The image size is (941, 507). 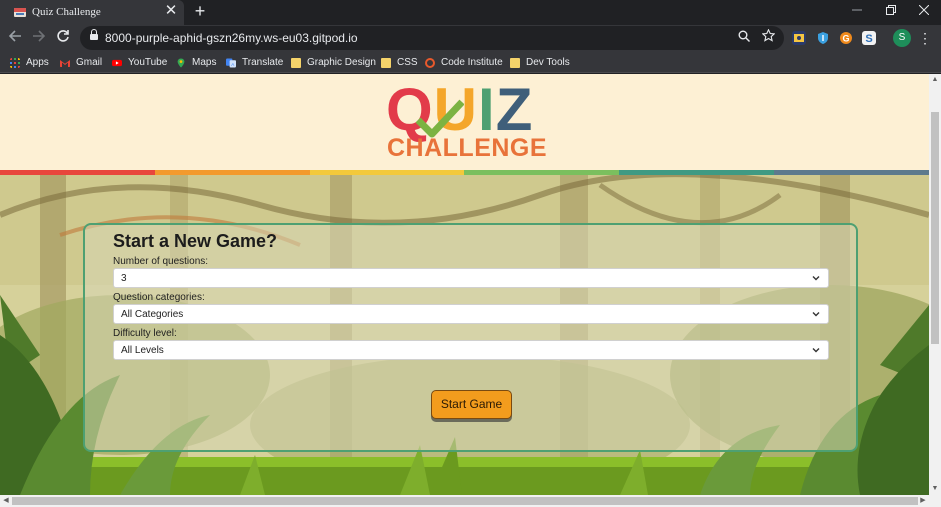 What do you see at coordinates (117, 62) in the screenshot?
I see `youtube-icon` at bounding box center [117, 62].